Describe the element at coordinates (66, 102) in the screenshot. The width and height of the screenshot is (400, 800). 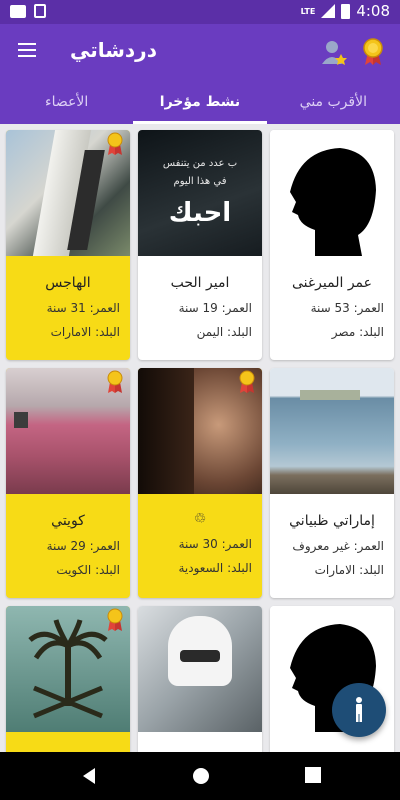
I see `tab-members: الأعضاء` at that location.